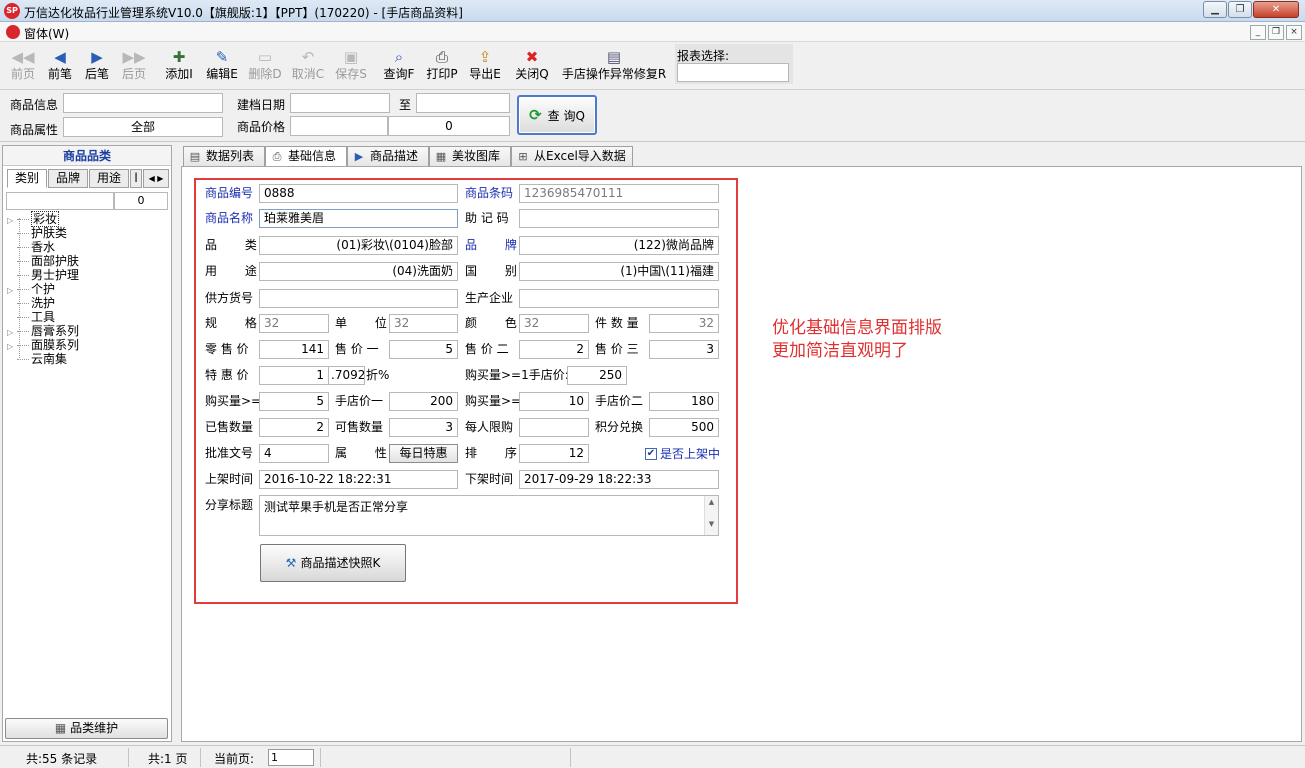 The image size is (1305, 768). I want to click on price-from-input, so click(339, 126).